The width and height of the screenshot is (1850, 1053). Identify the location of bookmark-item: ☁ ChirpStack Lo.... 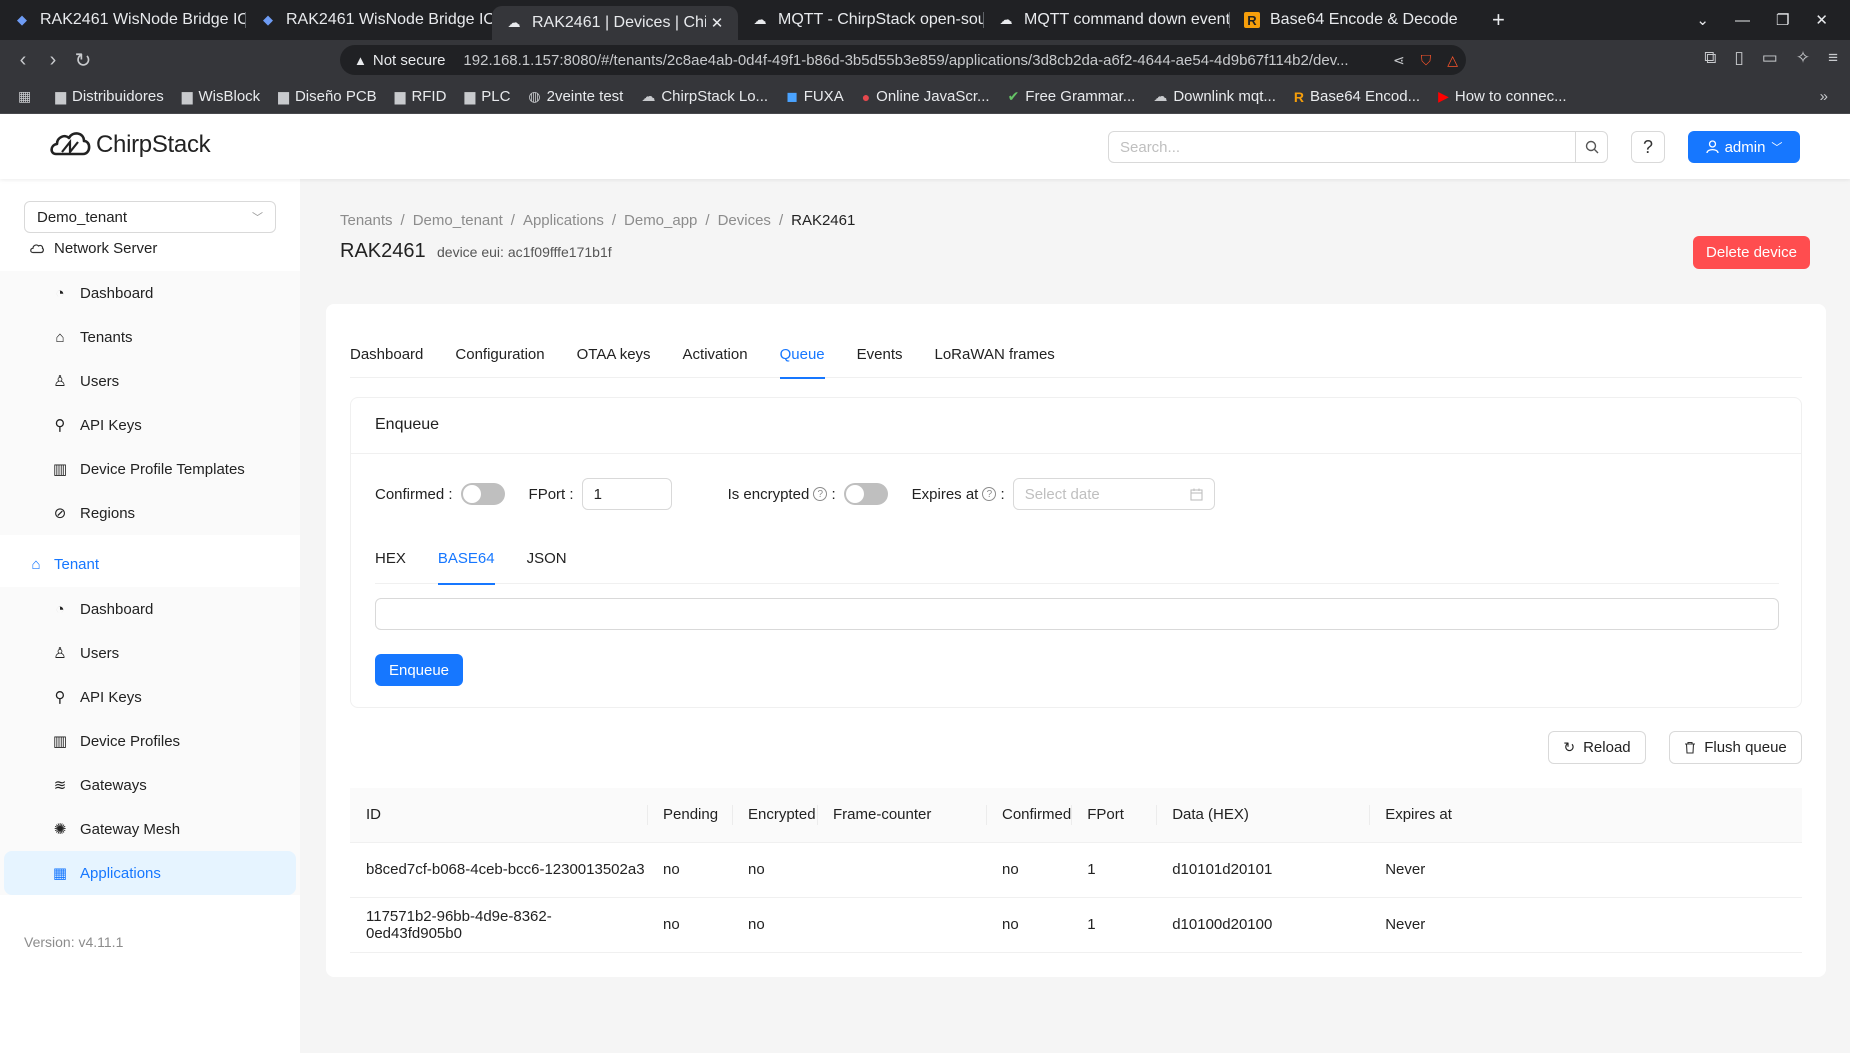
(704, 96).